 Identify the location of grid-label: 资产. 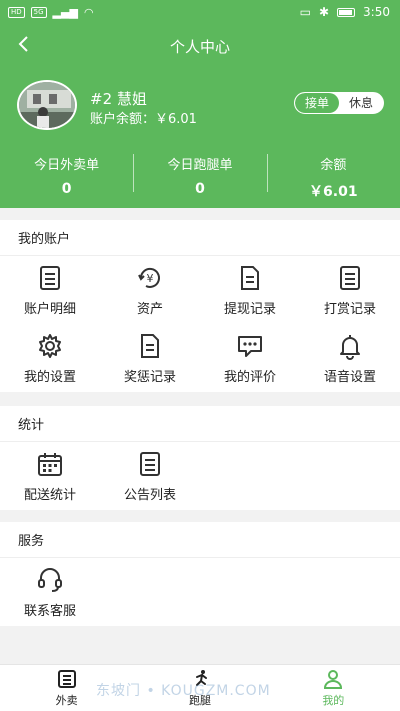
(149, 309).